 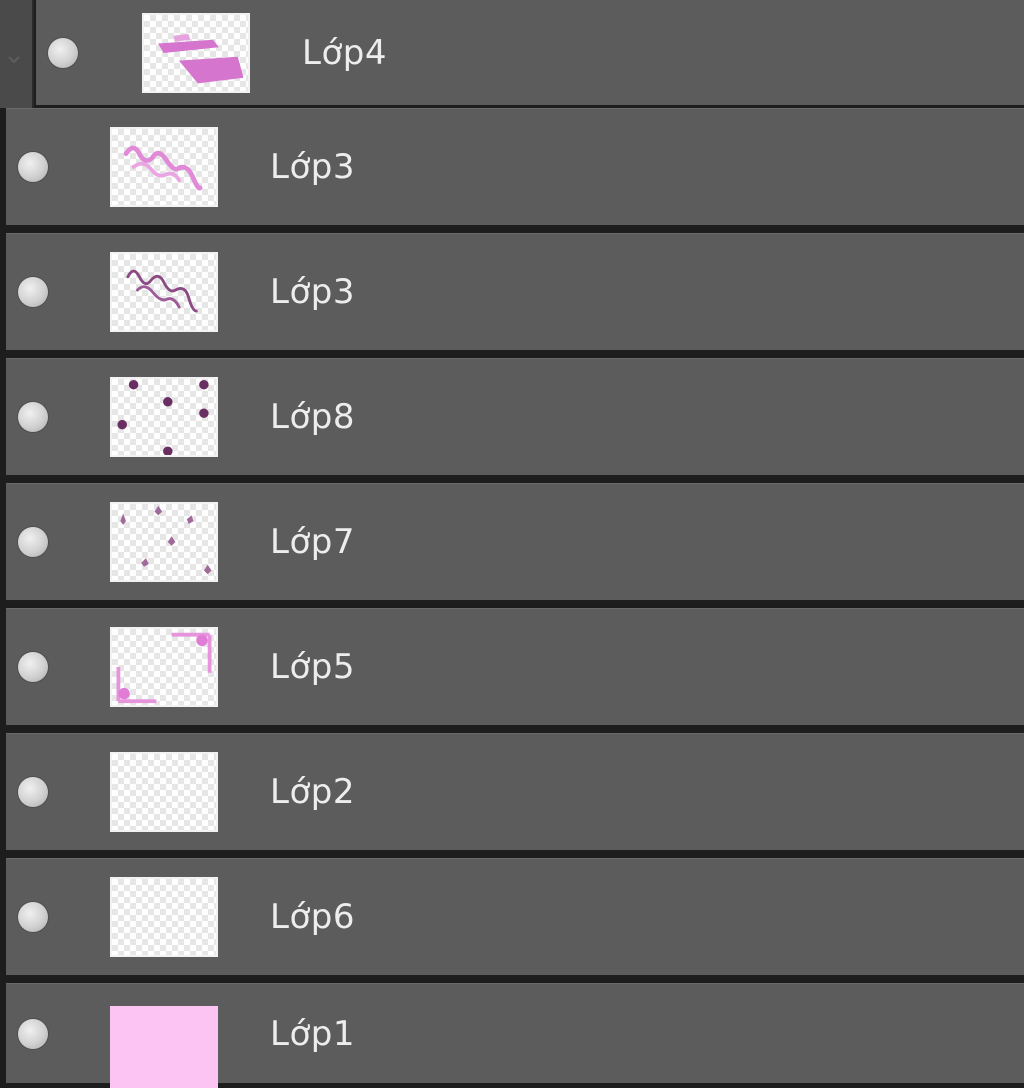 I want to click on layer-name: Lớp1, so click(x=312, y=1033).